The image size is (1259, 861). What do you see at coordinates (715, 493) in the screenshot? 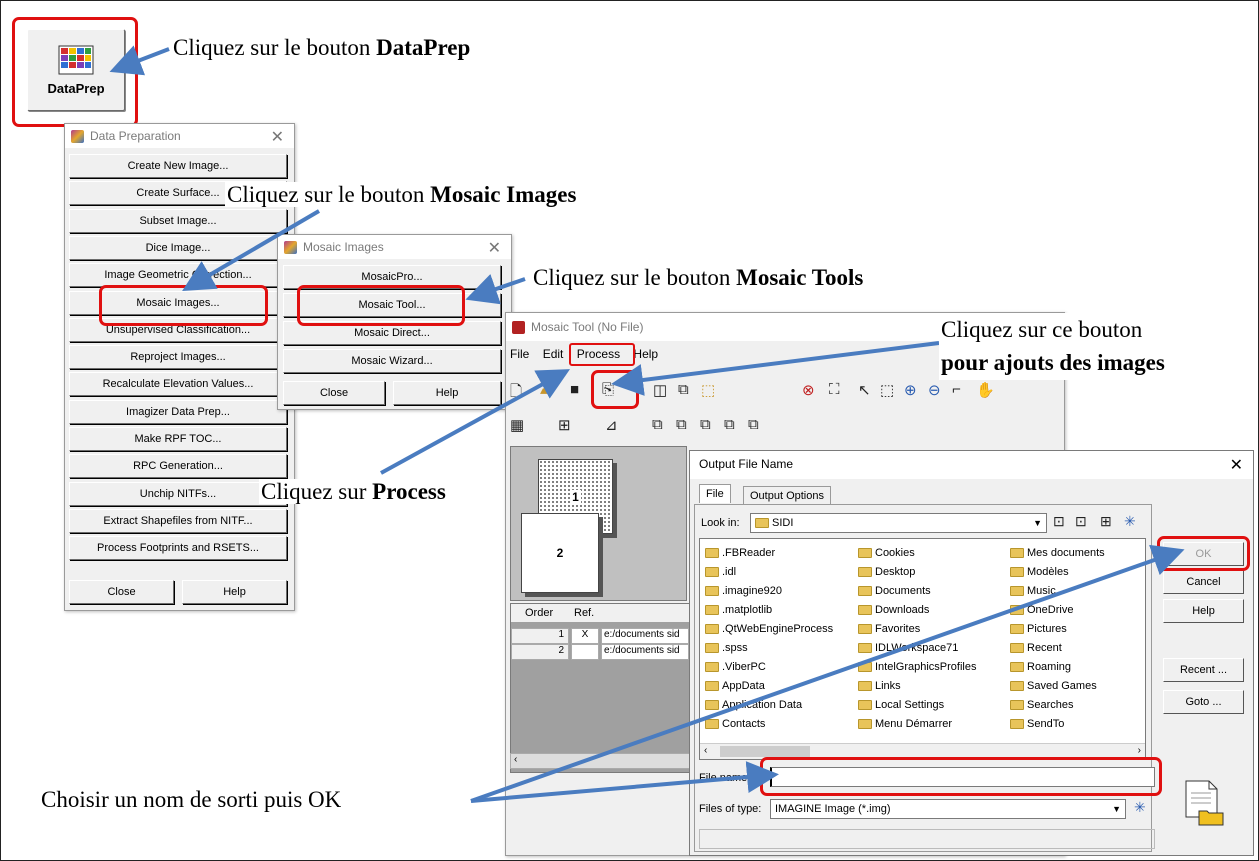
I see `tab-file: File` at bounding box center [715, 493].